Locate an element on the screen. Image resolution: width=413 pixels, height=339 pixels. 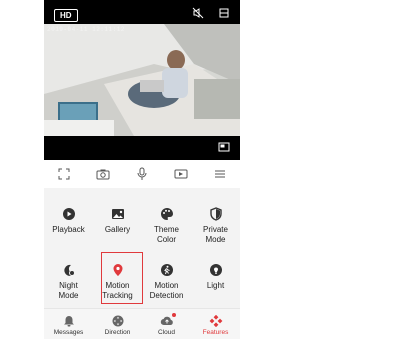
tab-label: Cloud is located at coordinates (166, 332).